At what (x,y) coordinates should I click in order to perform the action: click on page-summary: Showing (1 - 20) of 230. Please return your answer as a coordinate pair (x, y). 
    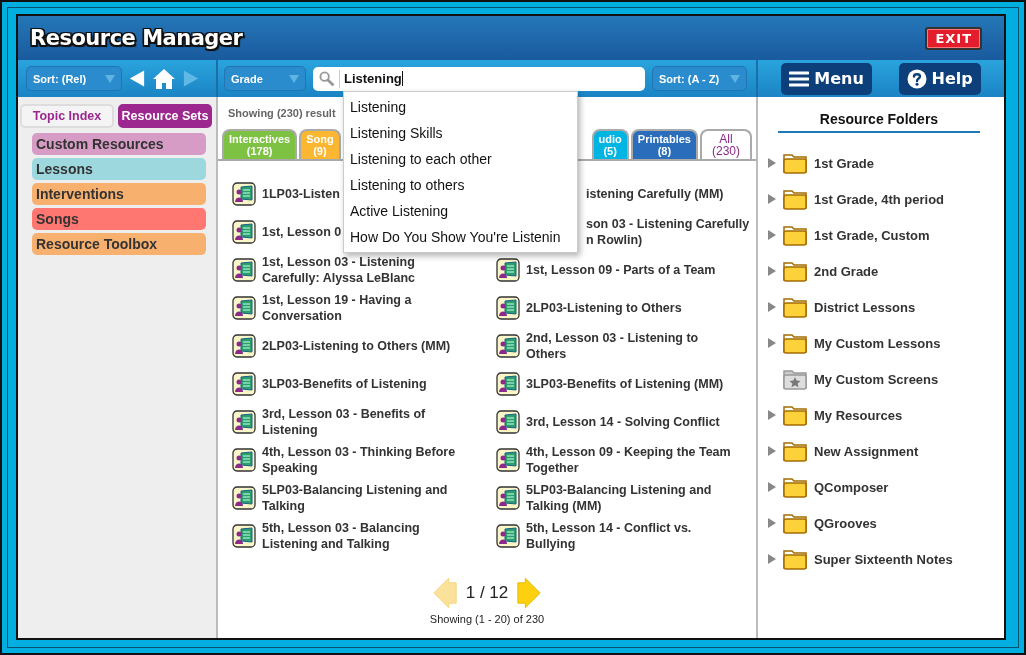
    Looking at the image, I should click on (487, 619).